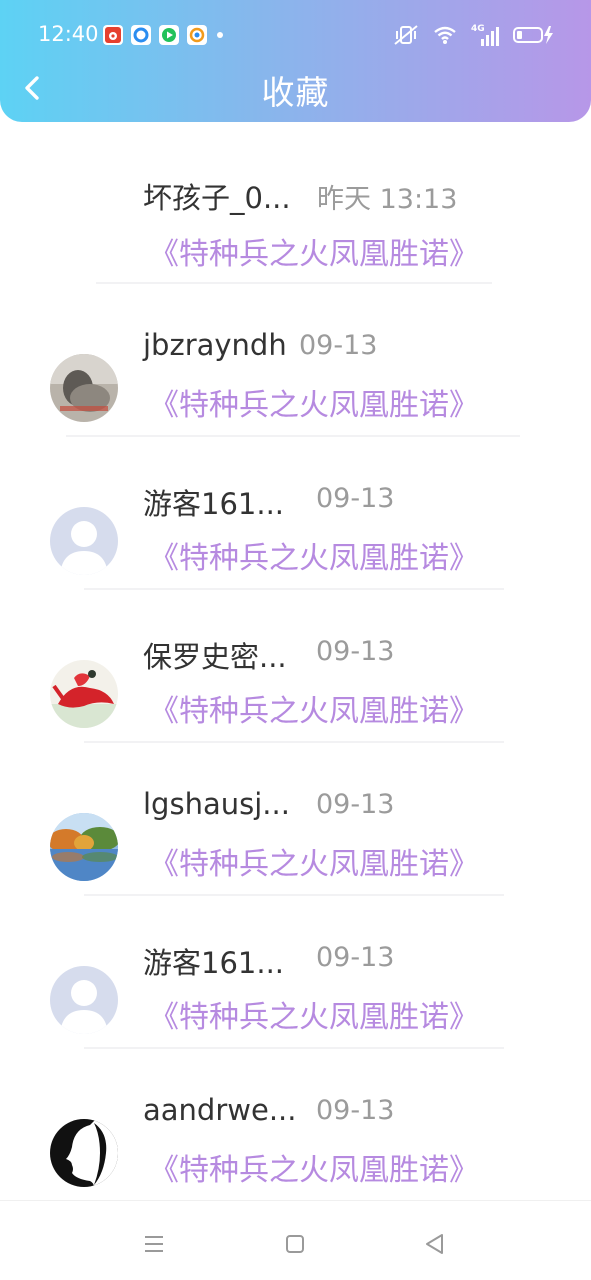 This screenshot has width=591, height=1280. What do you see at coordinates (295, 92) in the screenshot?
I see `page-title: 收藏` at bounding box center [295, 92].